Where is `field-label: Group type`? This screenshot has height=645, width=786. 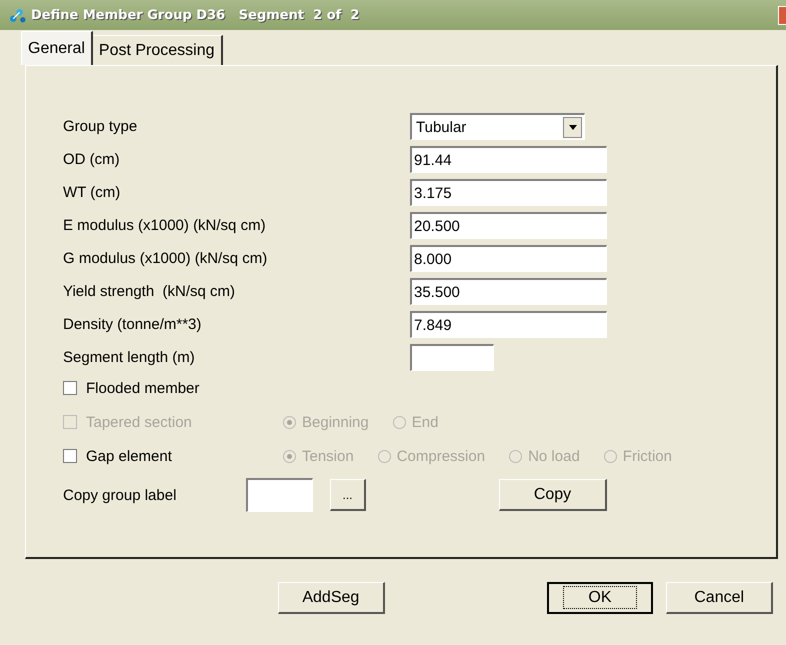
field-label: Group type is located at coordinates (100, 126).